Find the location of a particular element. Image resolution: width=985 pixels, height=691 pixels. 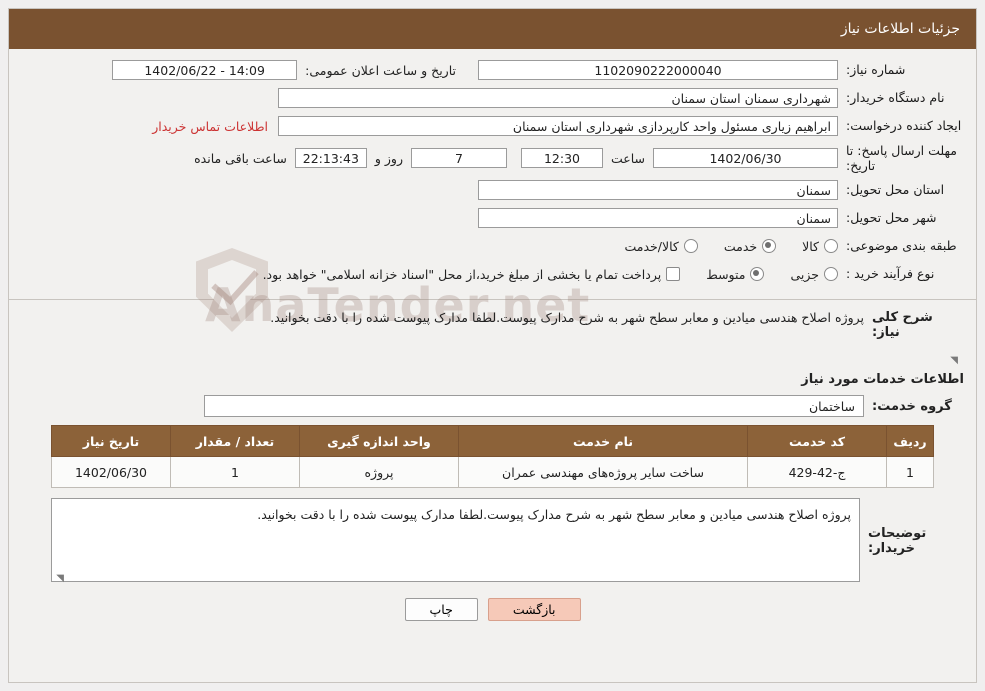

city-field: سمنان is located at coordinates (658, 218).